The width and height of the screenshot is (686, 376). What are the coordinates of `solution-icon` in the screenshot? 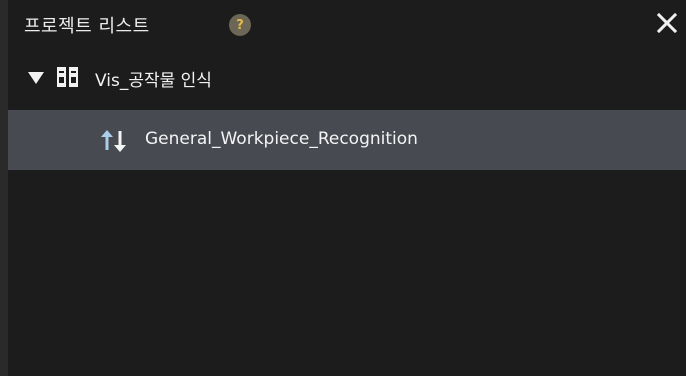 It's located at (68, 77).